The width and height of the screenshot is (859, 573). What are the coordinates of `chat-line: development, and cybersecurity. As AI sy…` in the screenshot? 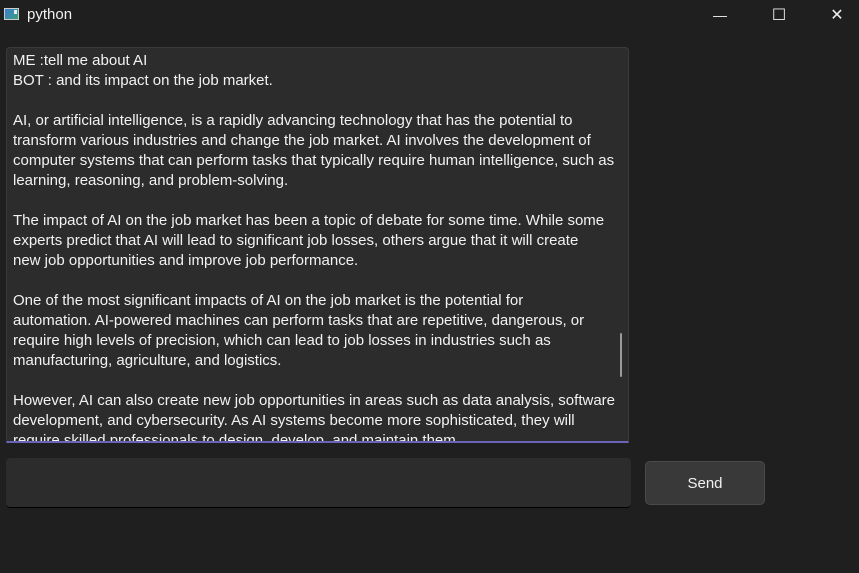 It's located at (294, 420).